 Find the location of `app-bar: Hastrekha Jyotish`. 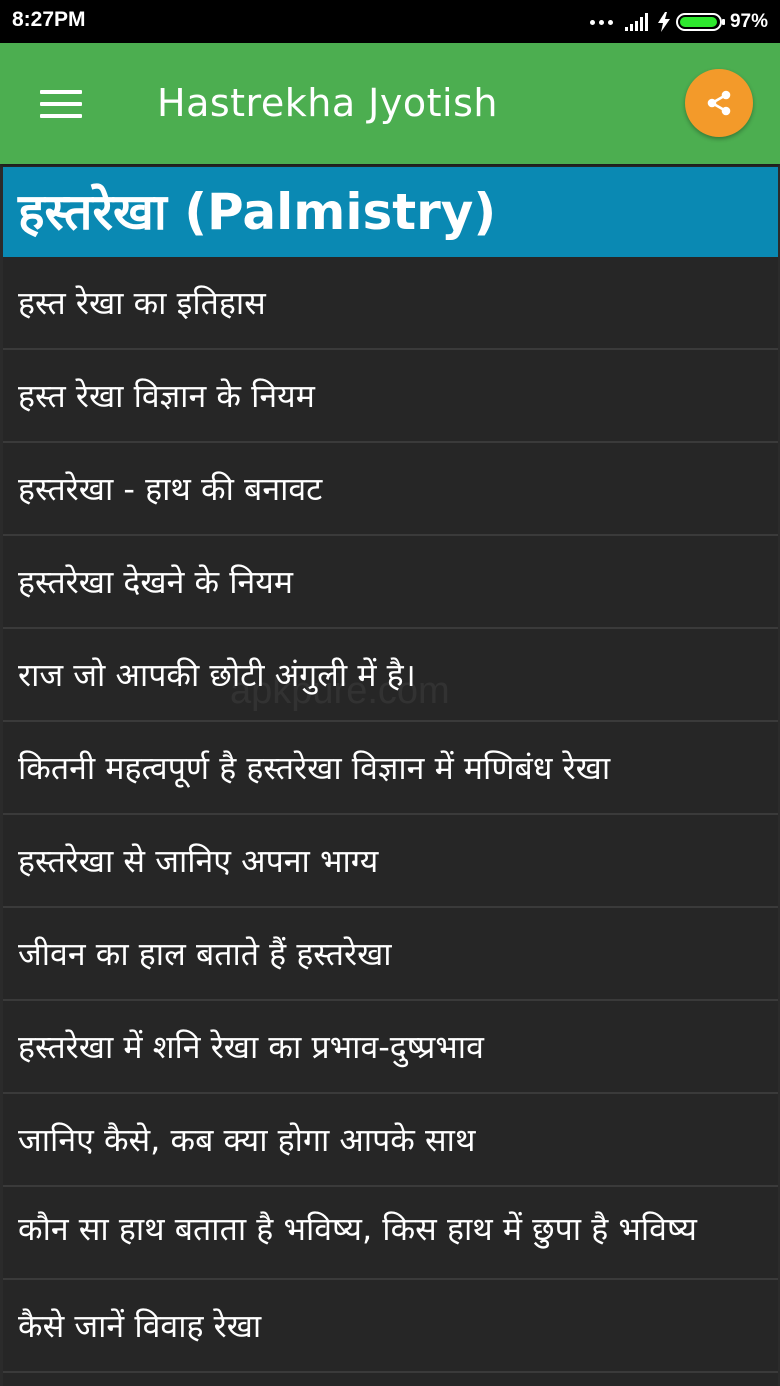

app-bar: Hastrekha Jyotish is located at coordinates (390, 103).